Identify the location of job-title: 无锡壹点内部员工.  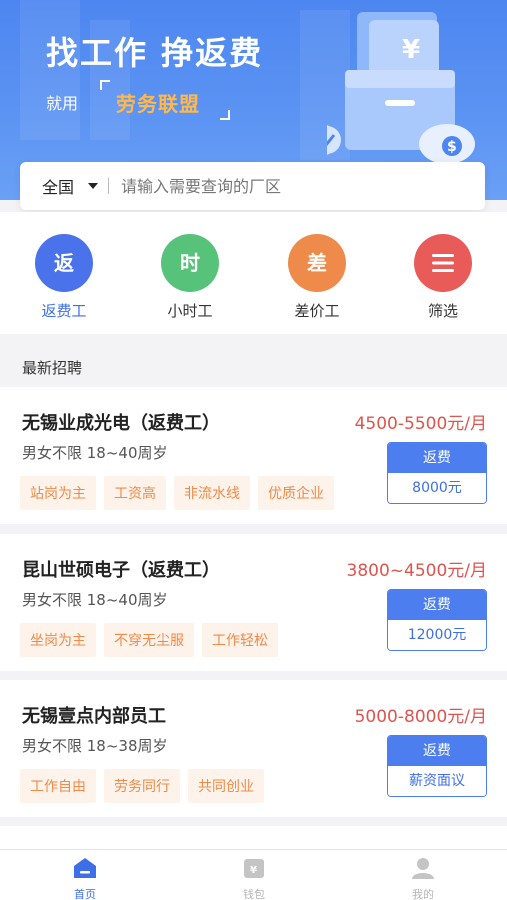
(94, 716).